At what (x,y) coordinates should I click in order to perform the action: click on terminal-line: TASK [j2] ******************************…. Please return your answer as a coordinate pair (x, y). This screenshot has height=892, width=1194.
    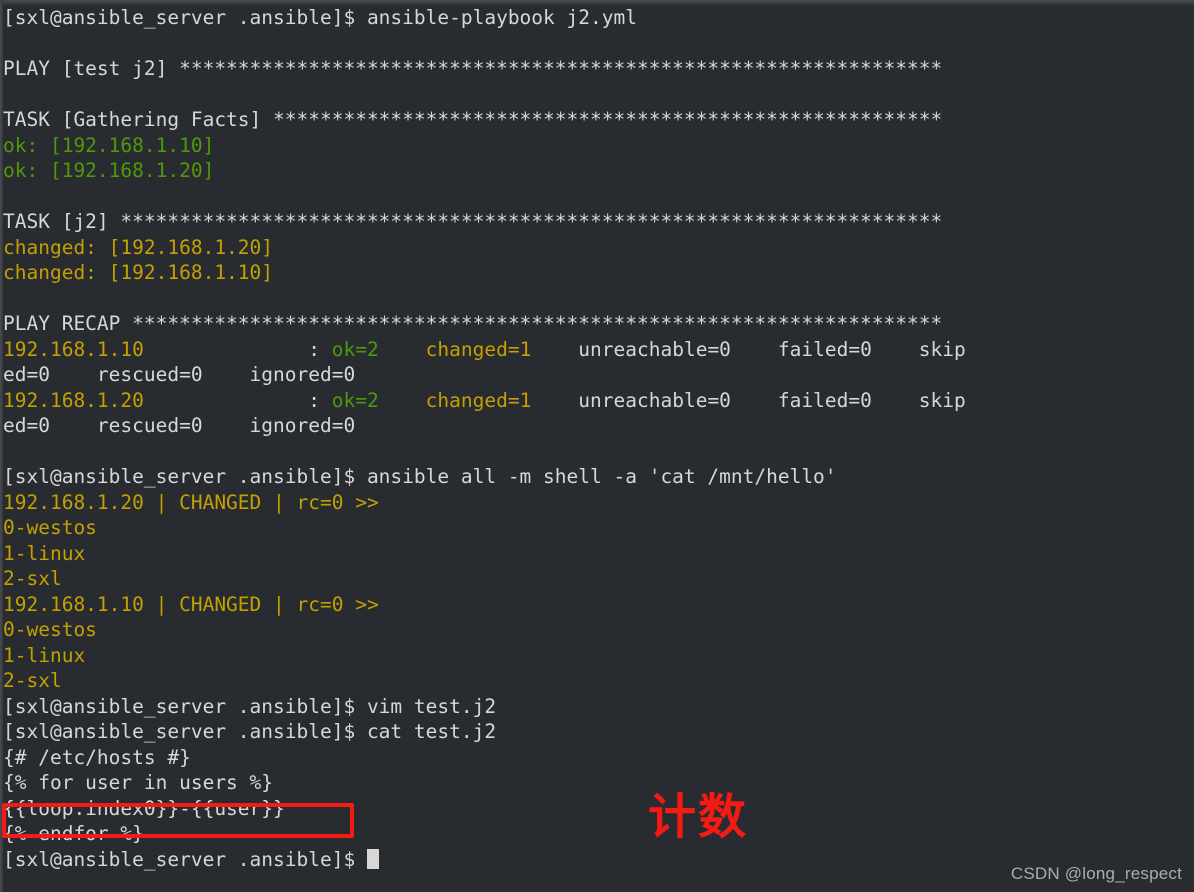
    Looking at the image, I should click on (598, 222).